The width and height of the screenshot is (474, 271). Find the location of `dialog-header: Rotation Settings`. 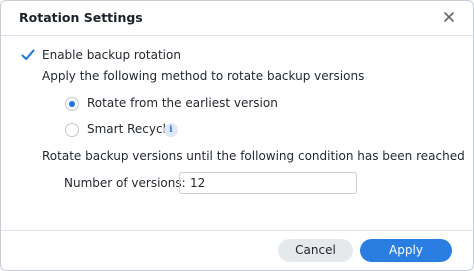

dialog-header: Rotation Settings is located at coordinates (237, 18).